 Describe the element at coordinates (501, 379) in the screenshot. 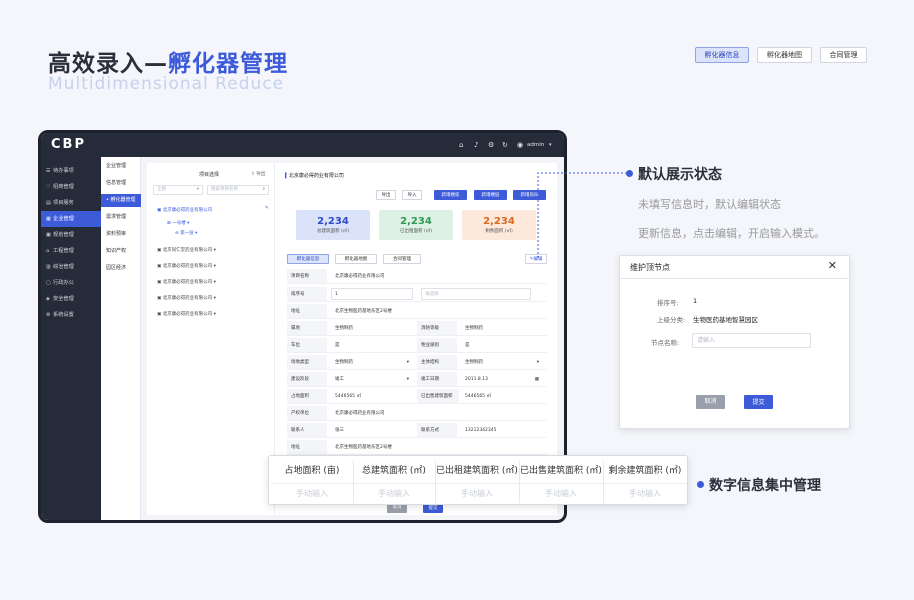

I see `date-picker: 2011.8.13 ▦` at that location.